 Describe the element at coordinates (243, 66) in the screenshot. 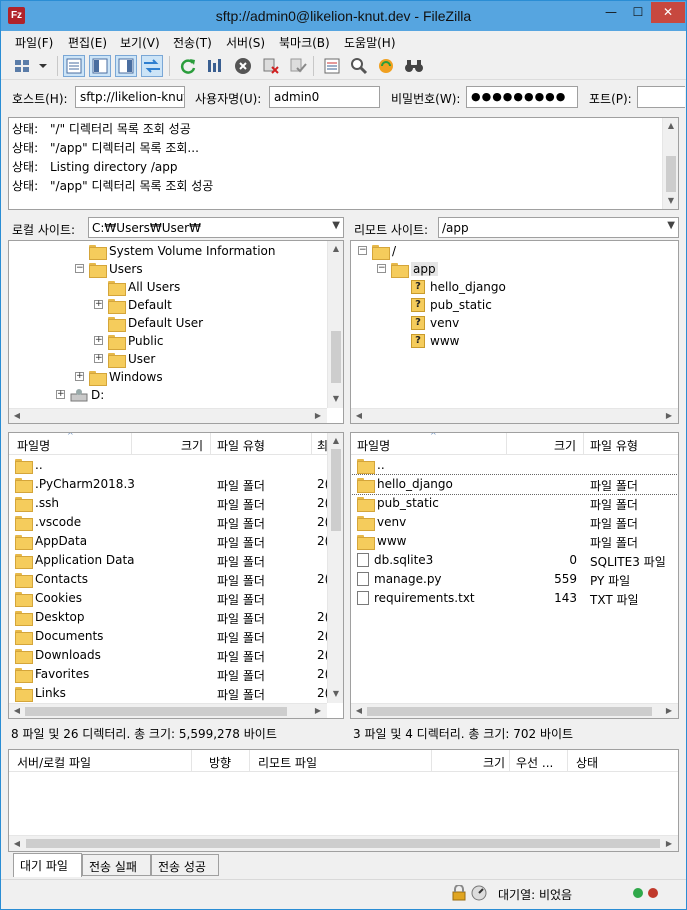

I see `cancel-operation-button` at that location.